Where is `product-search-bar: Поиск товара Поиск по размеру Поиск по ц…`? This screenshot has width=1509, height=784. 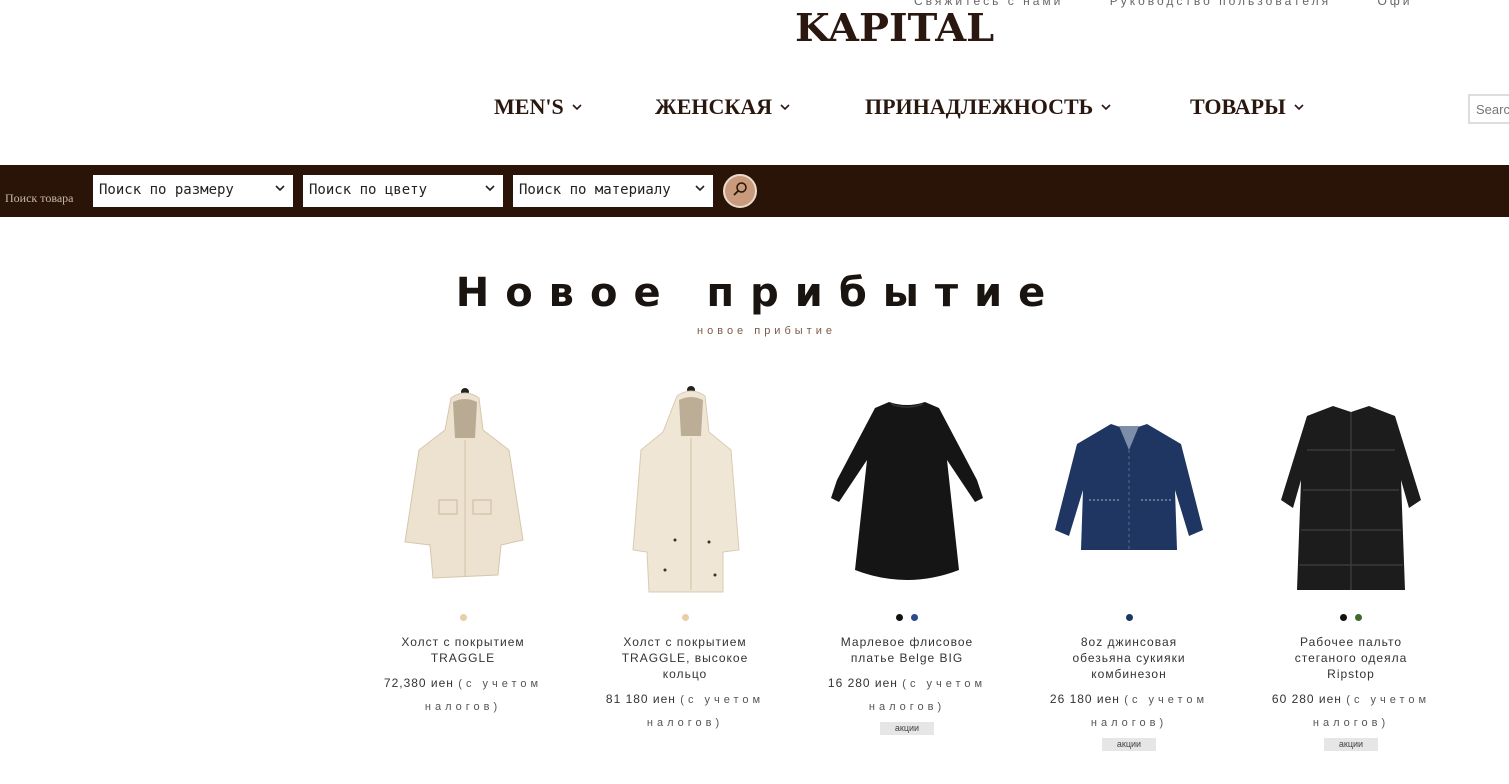
product-search-bar: Поиск товара Поиск по размеру Поиск по ц… is located at coordinates (754, 191).